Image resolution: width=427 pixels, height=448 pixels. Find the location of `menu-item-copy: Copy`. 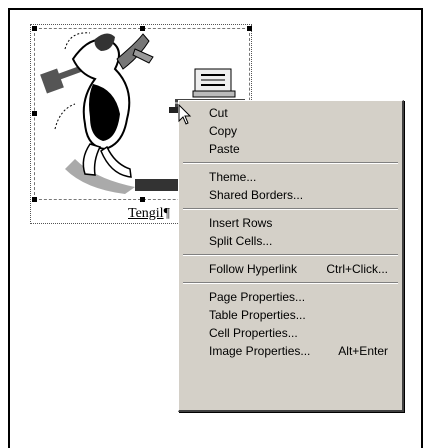

menu-item-copy: Copy is located at coordinates (290, 131).